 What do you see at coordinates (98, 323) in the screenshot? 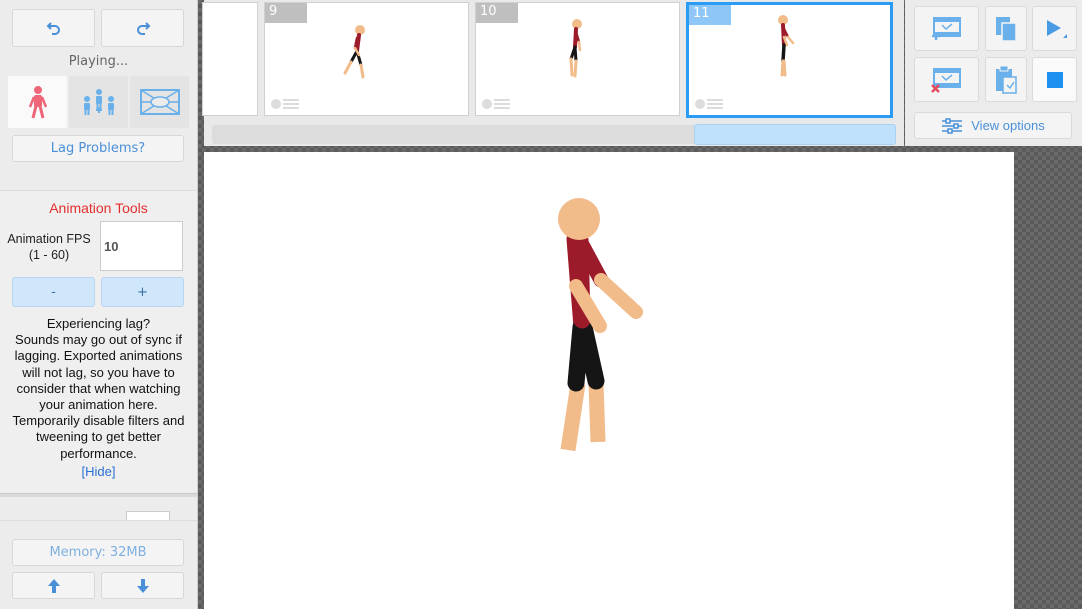
I see `lag-info-title: Experiencing lag?` at bounding box center [98, 323].